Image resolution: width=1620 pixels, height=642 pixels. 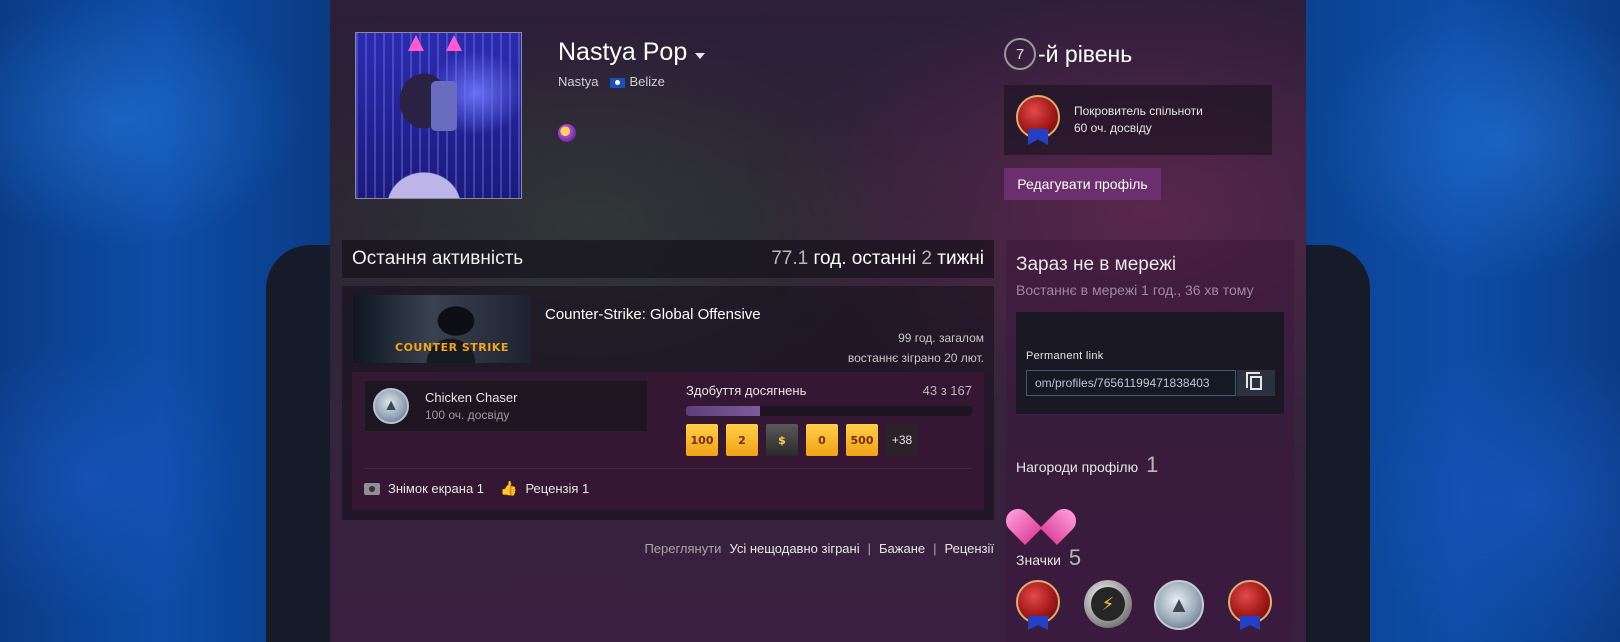 What do you see at coordinates (391, 406) in the screenshot?
I see `achievement-icon` at bounding box center [391, 406].